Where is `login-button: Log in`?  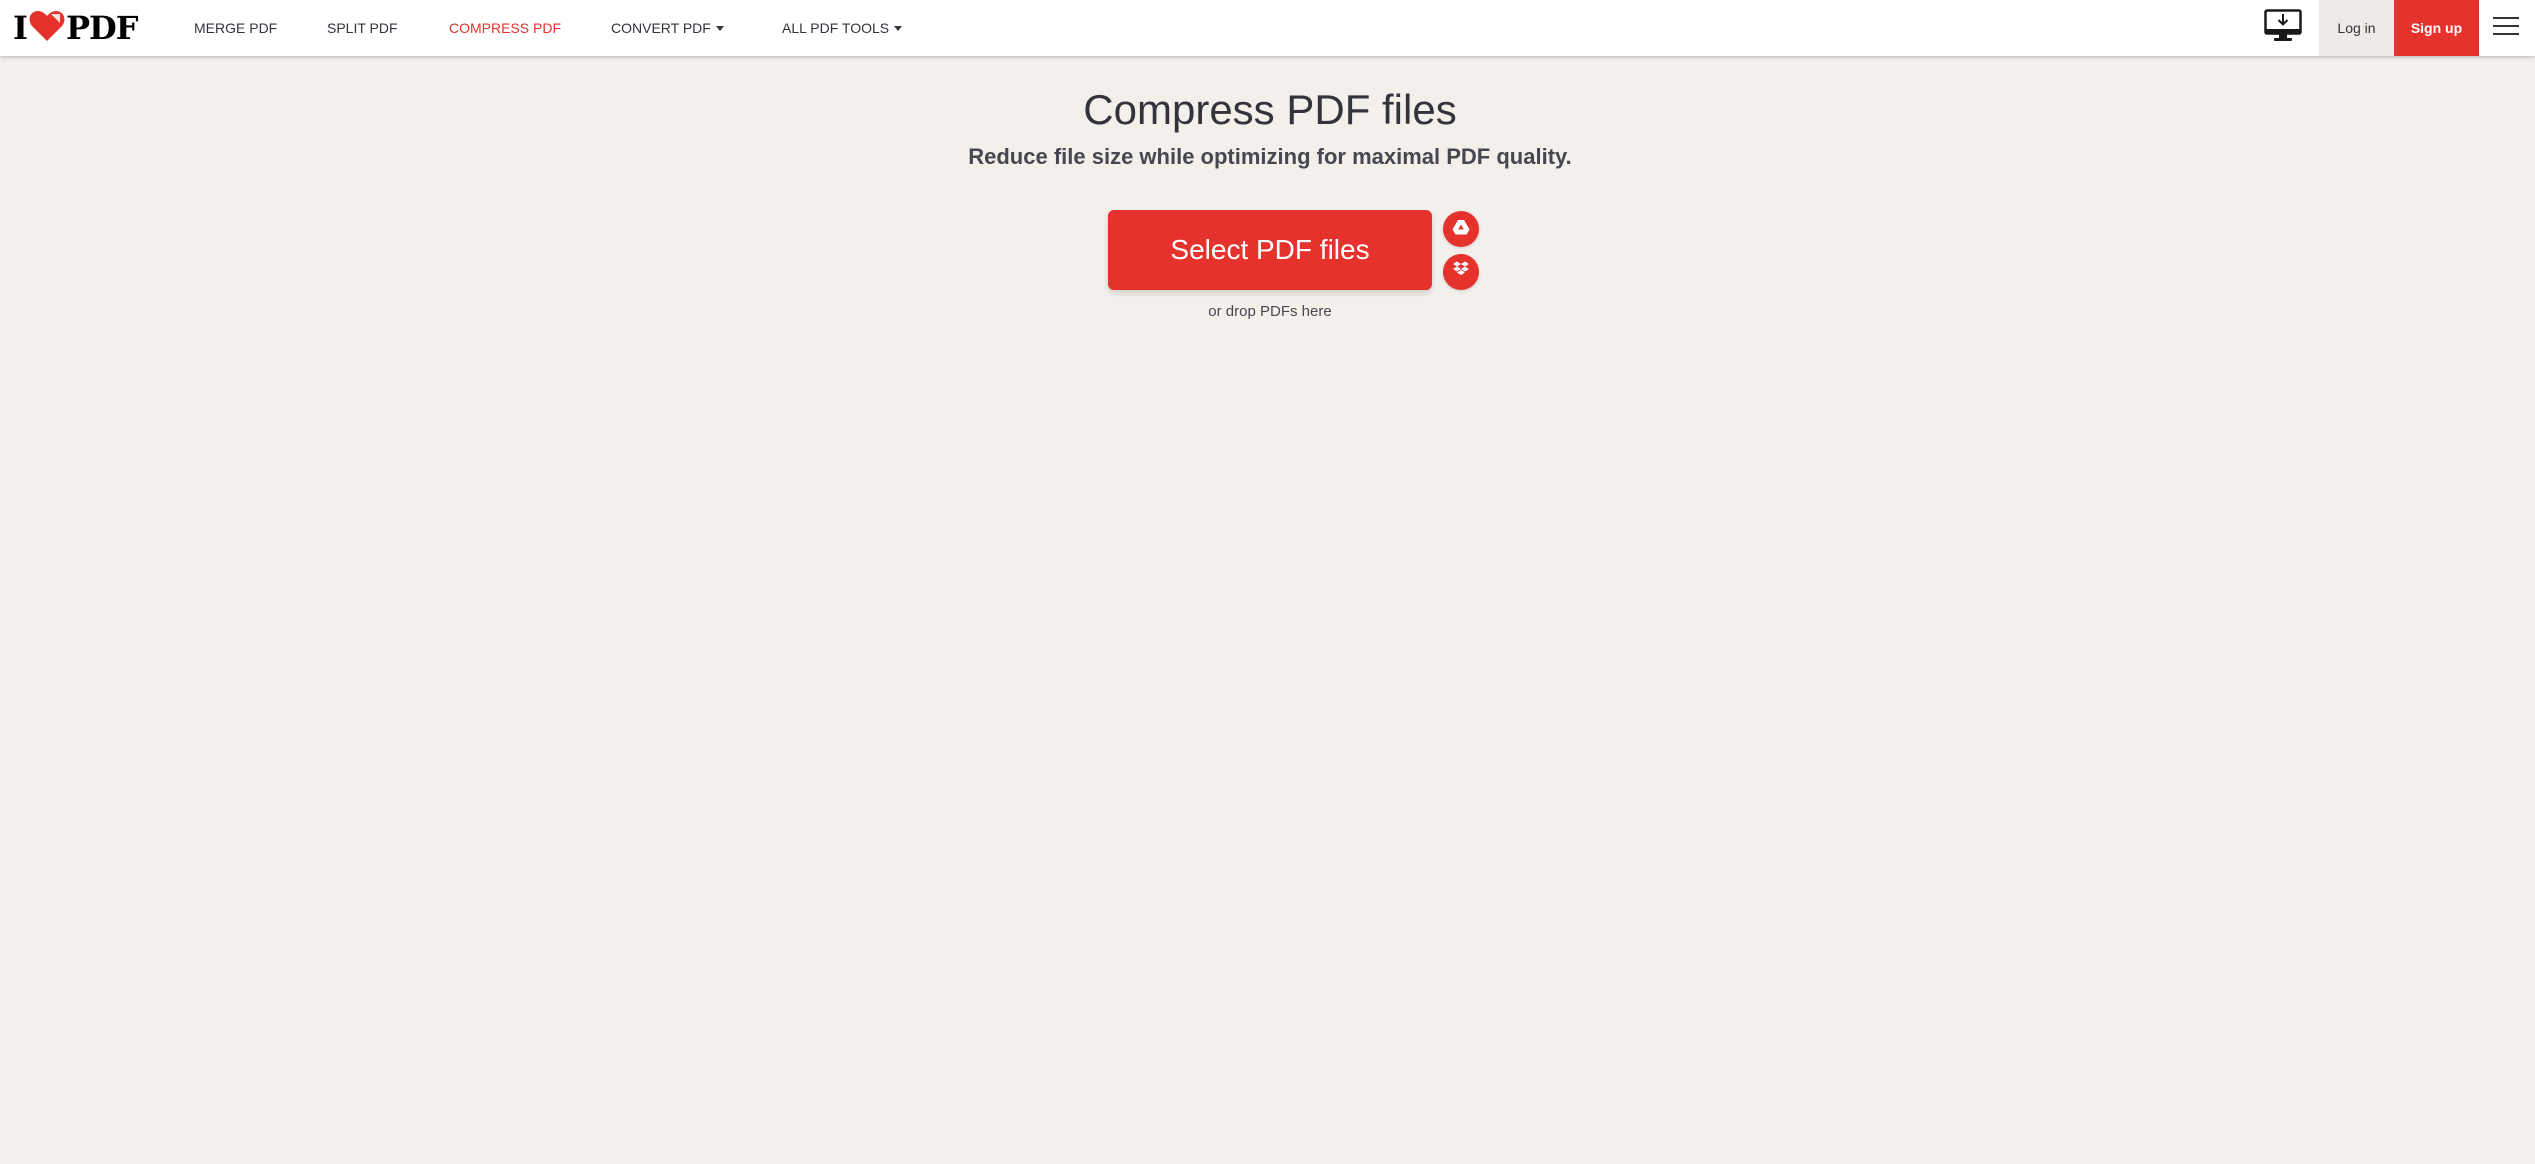
login-button: Log in is located at coordinates (2356, 28).